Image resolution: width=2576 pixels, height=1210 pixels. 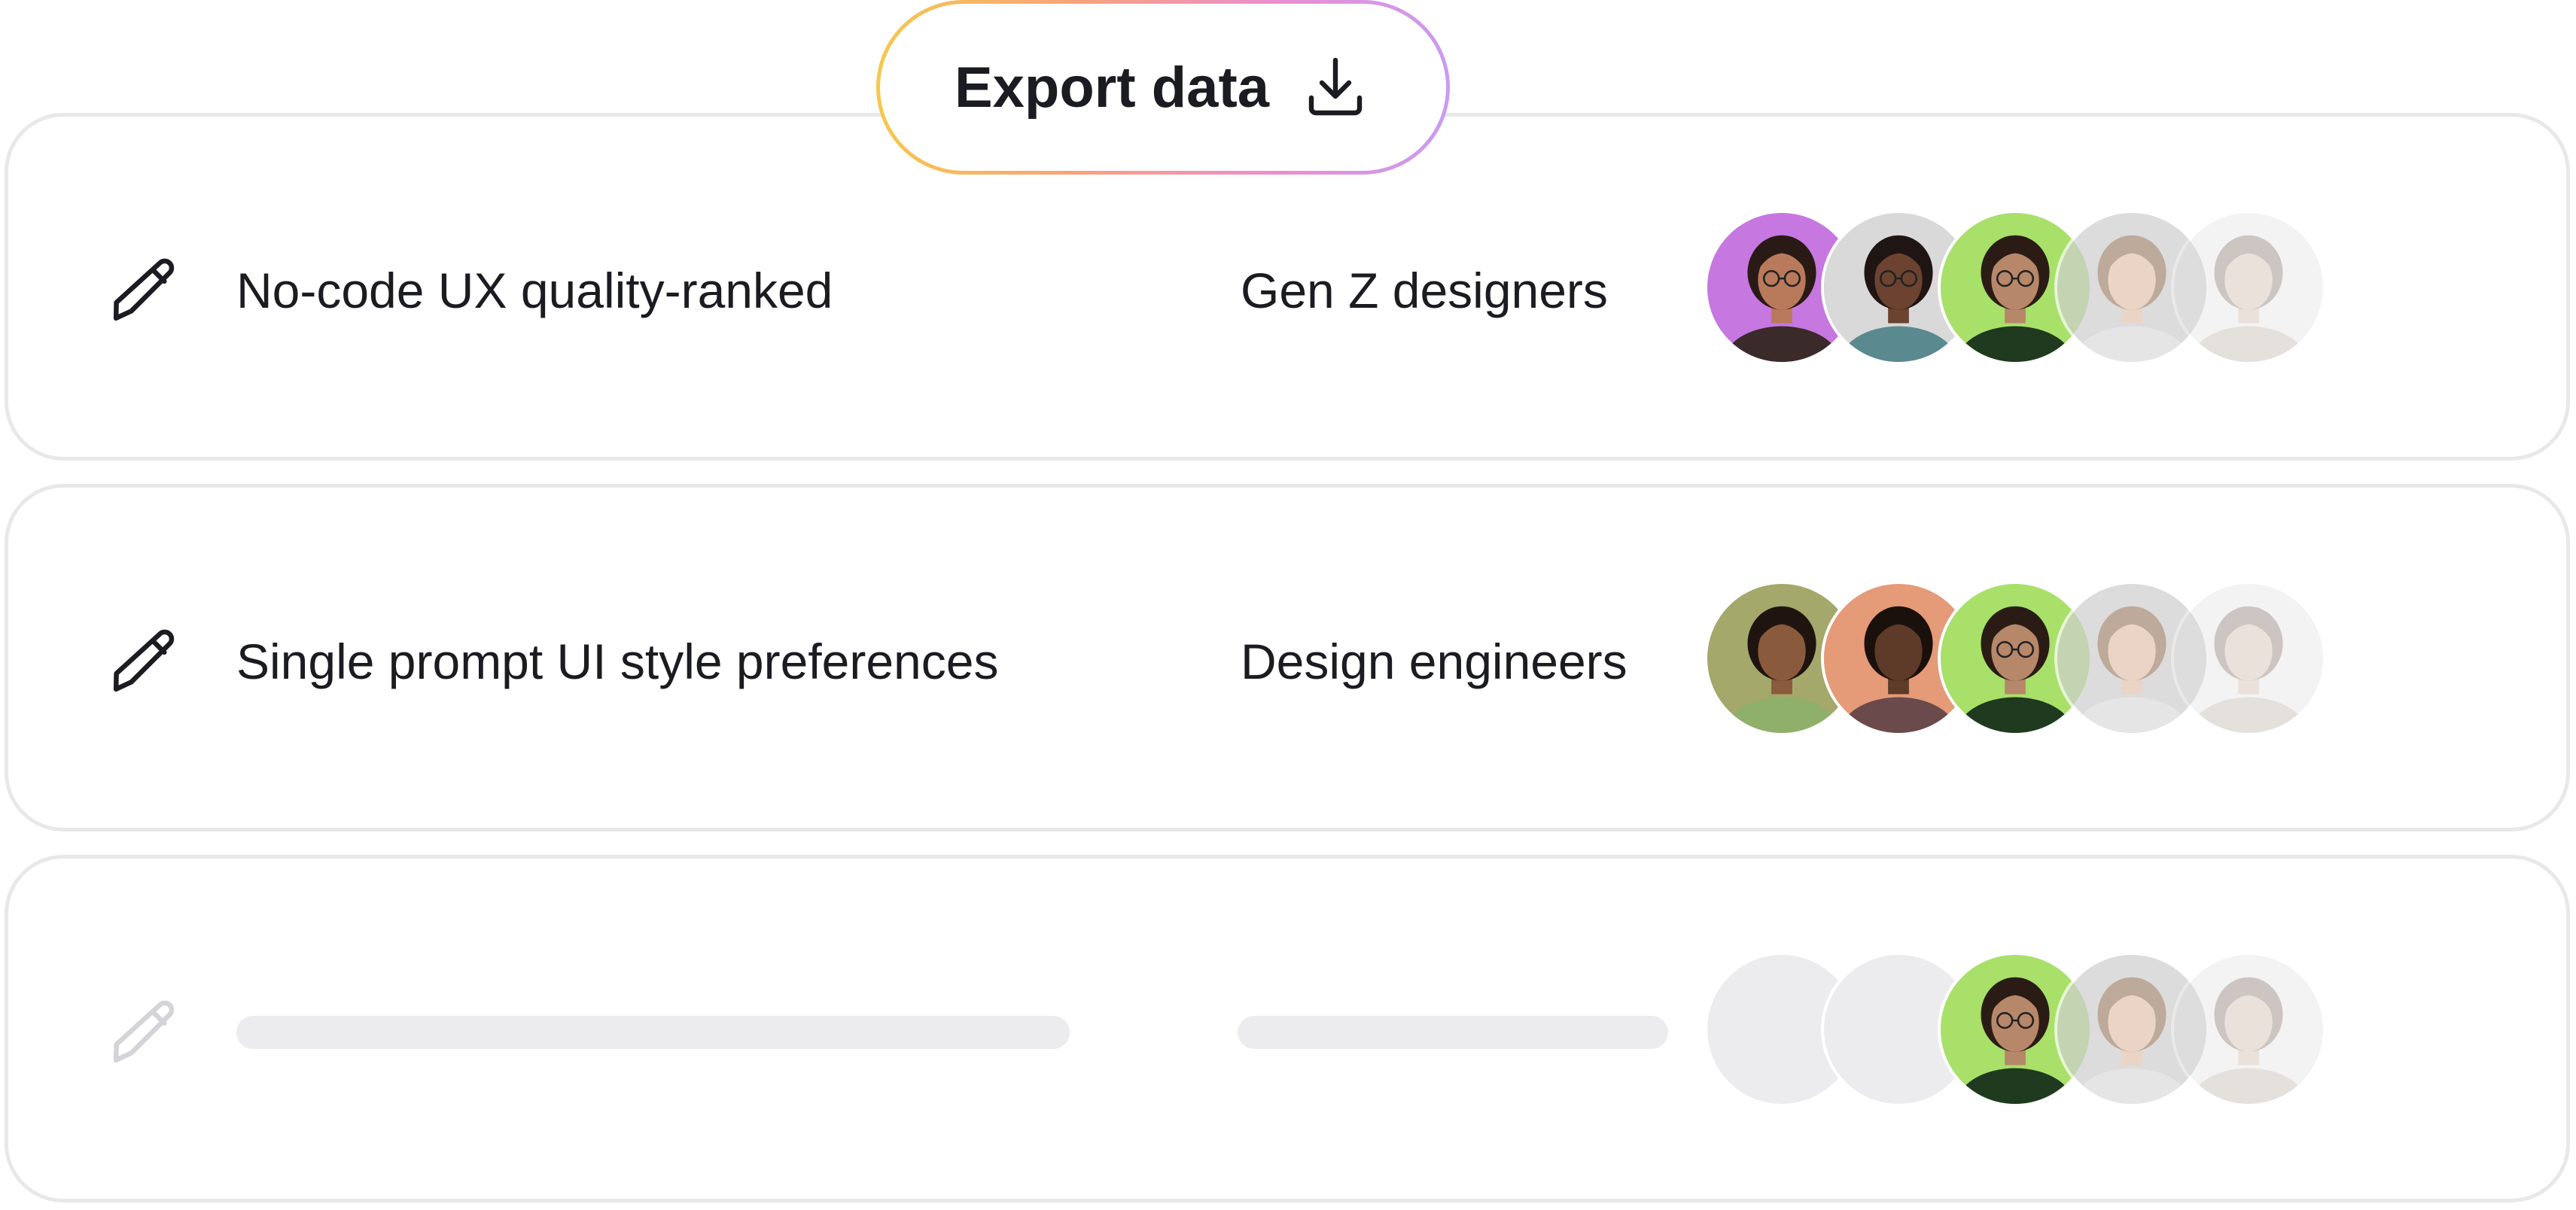 I want to click on export-data-button-inner: Export data, so click(x=1163, y=88).